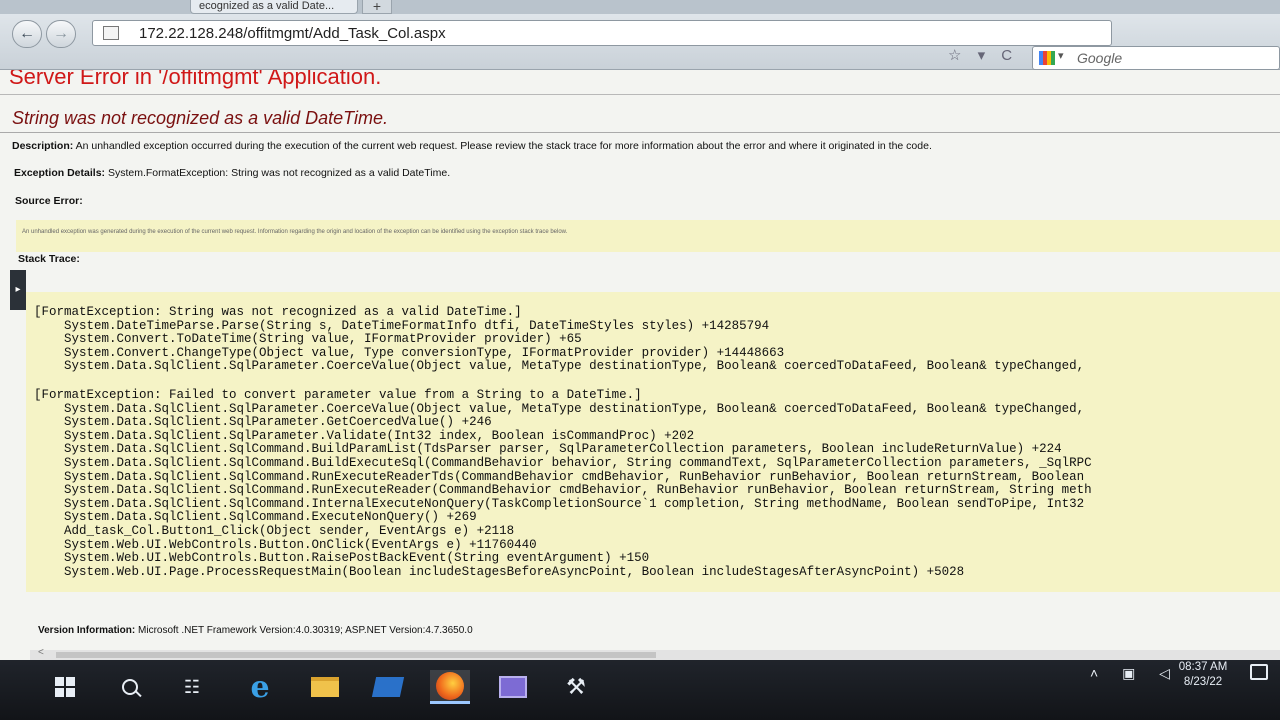 The image size is (1280, 720). I want to click on firefox-icon, so click(450, 685).